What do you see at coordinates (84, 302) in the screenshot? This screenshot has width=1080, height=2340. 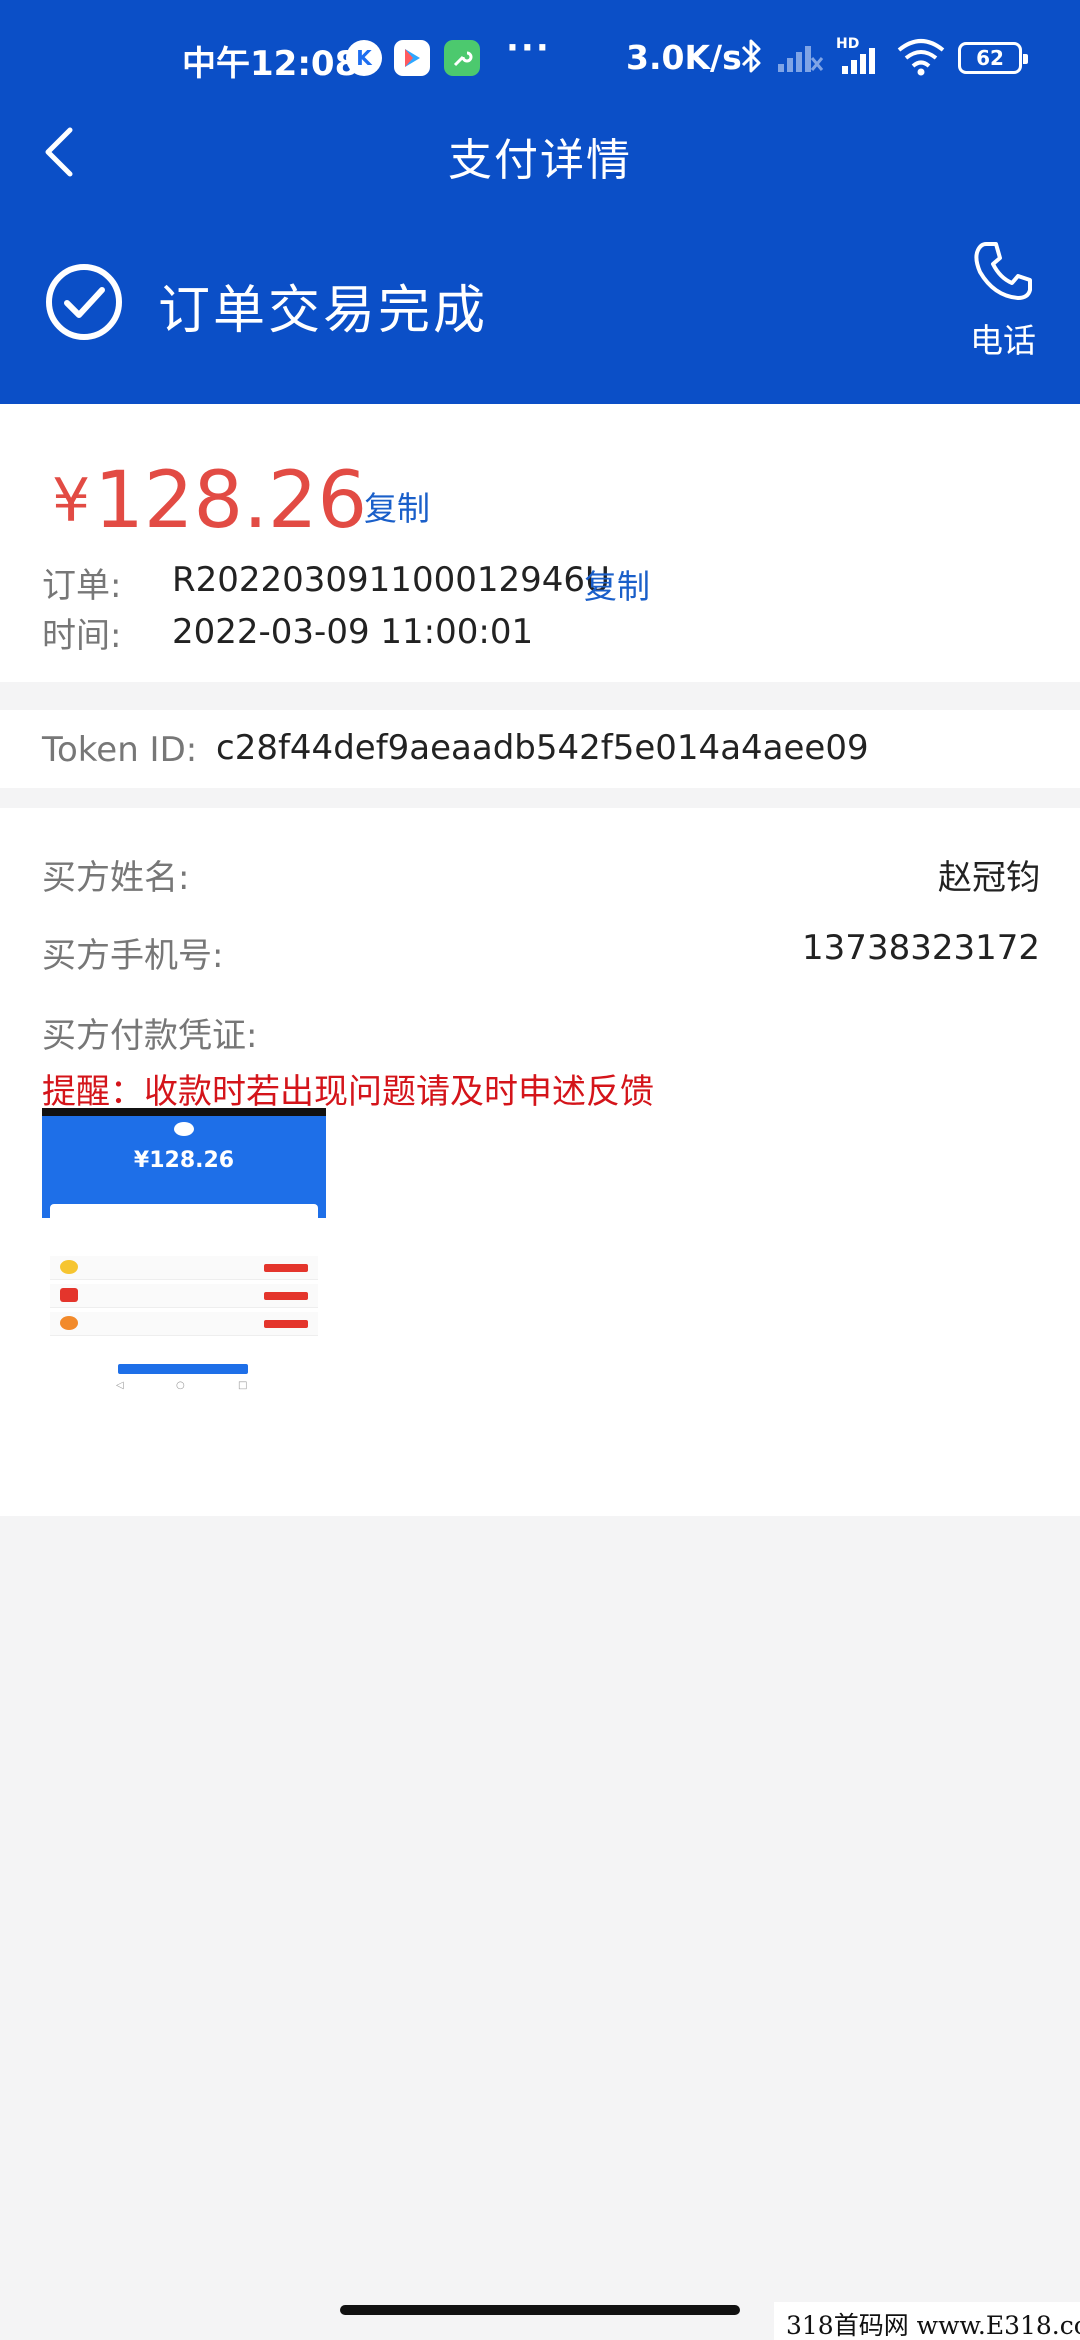 I see `check-circle-icon` at bounding box center [84, 302].